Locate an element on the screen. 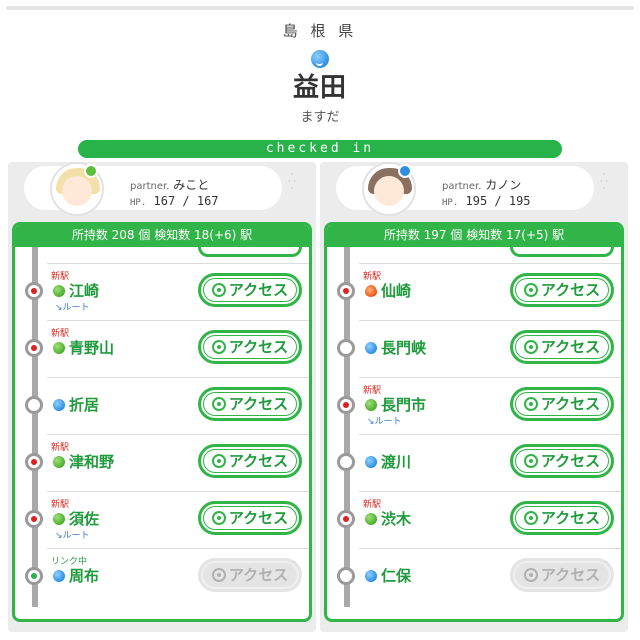 The image size is (640, 640). station-row: リンク中 周布 アクセス is located at coordinates (162, 576).